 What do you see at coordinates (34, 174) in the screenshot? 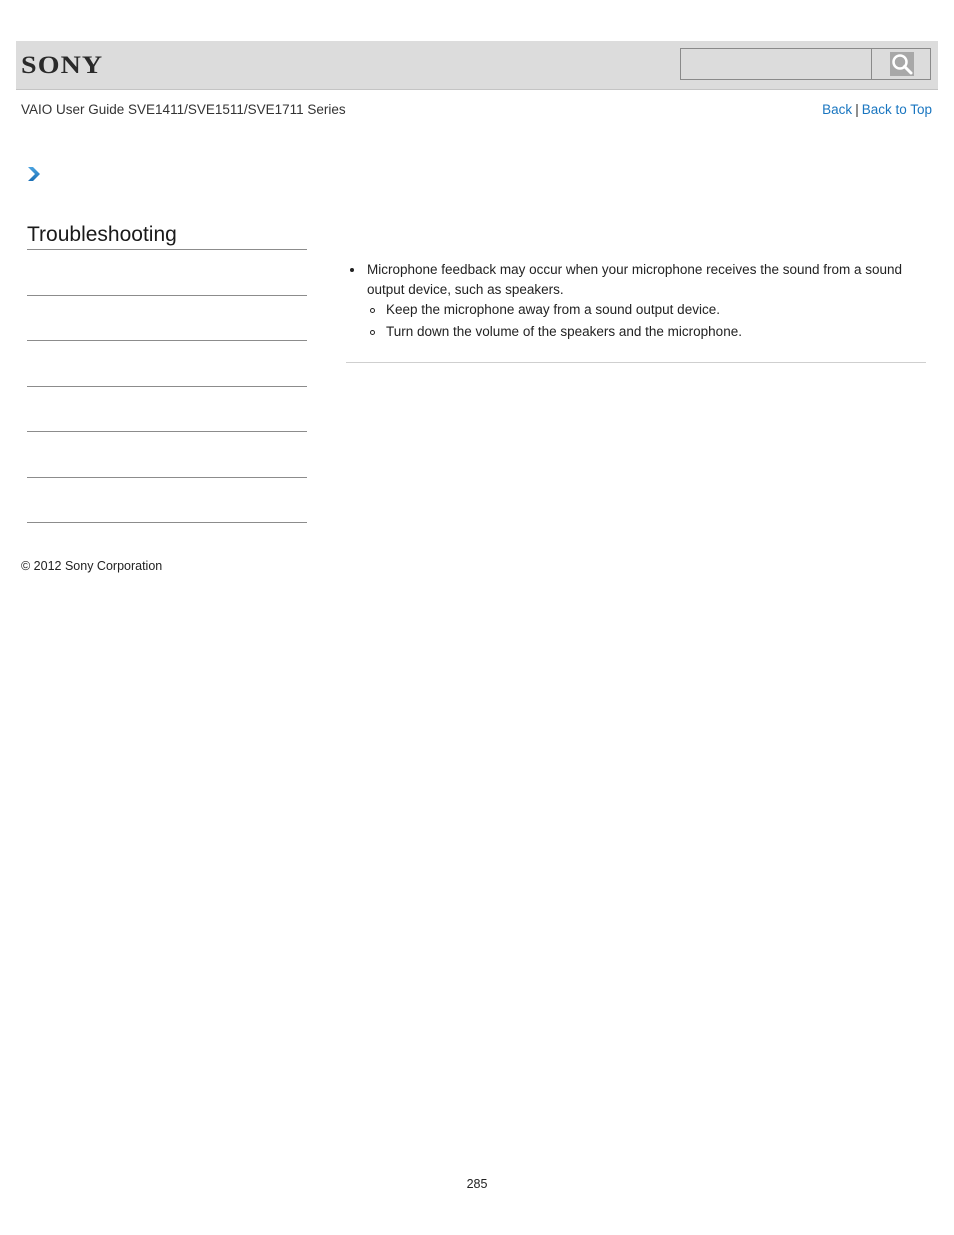
I see `chevron-right-icon` at bounding box center [34, 174].